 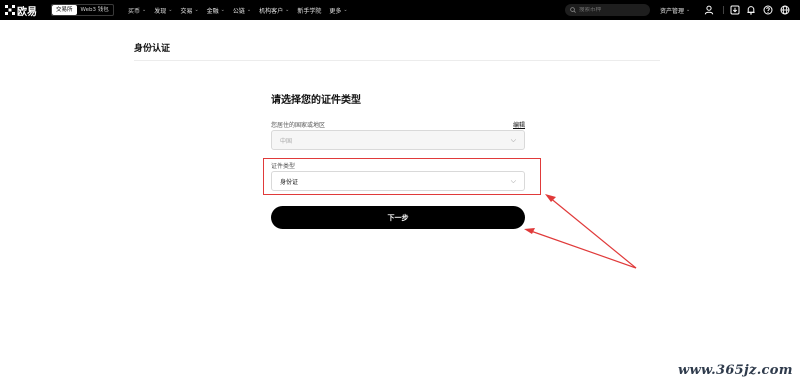 I want to click on nav-item-chain: 公链 ⌄, so click(x=242, y=10).